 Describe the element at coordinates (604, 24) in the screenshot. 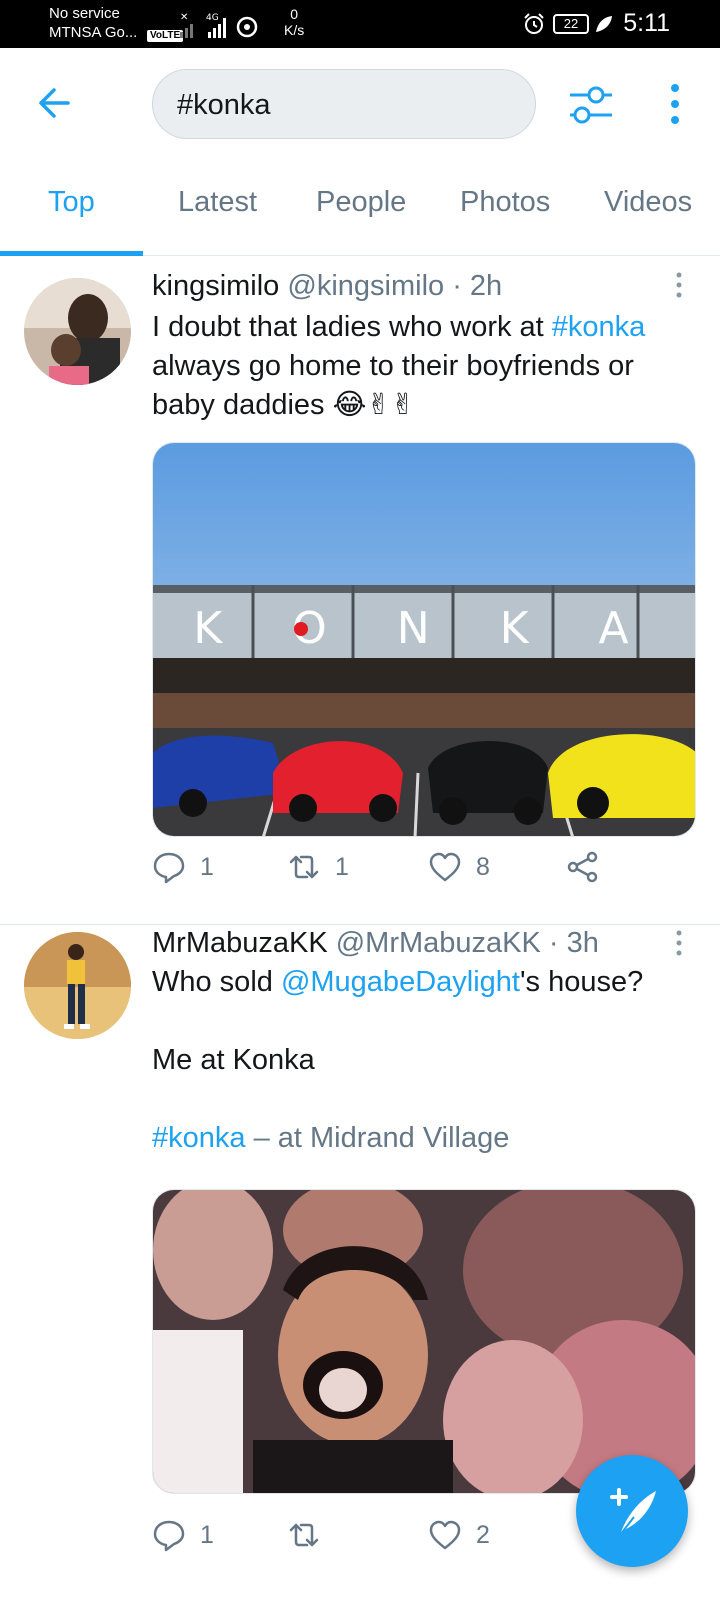

I see `leaf-icon` at that location.